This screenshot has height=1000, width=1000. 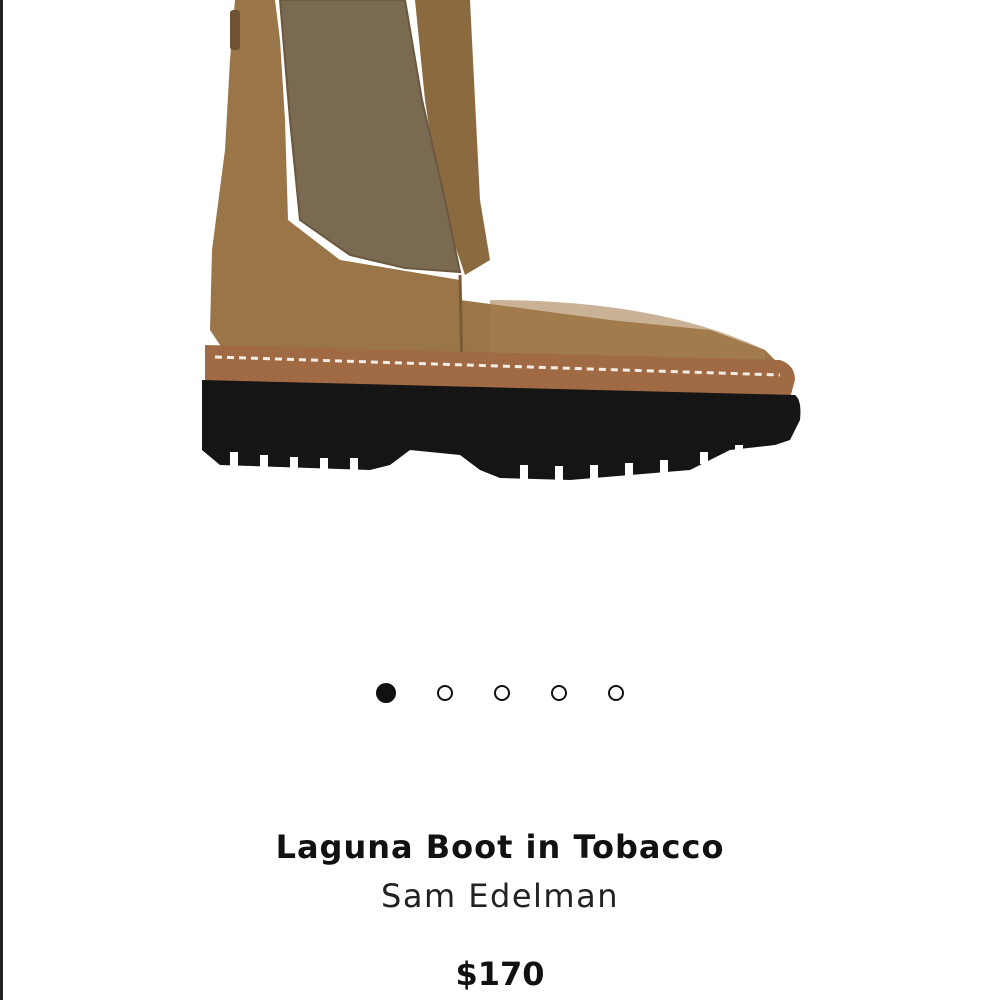 I want to click on image-carousel-dots, so click(x=500, y=695).